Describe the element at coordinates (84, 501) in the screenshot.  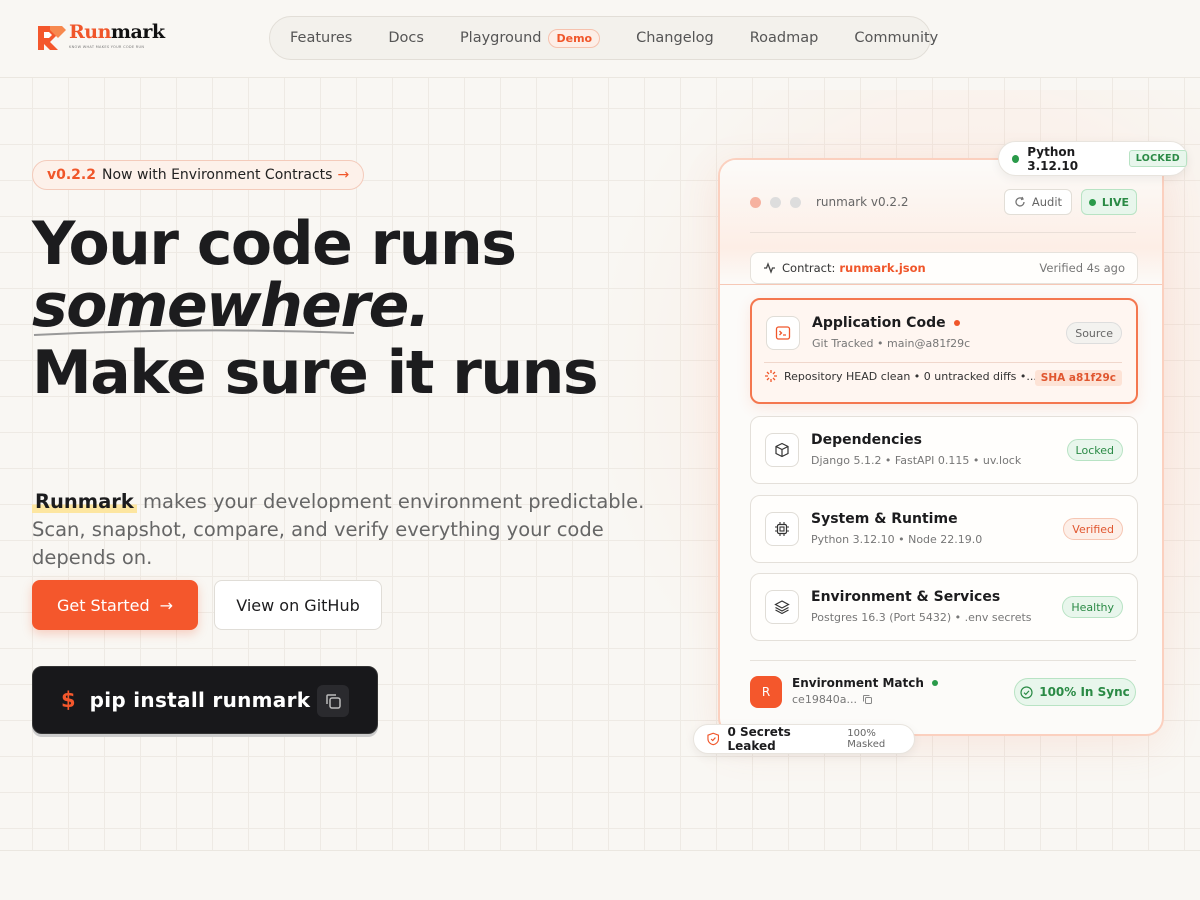
I see `description-brand: Runmark` at that location.